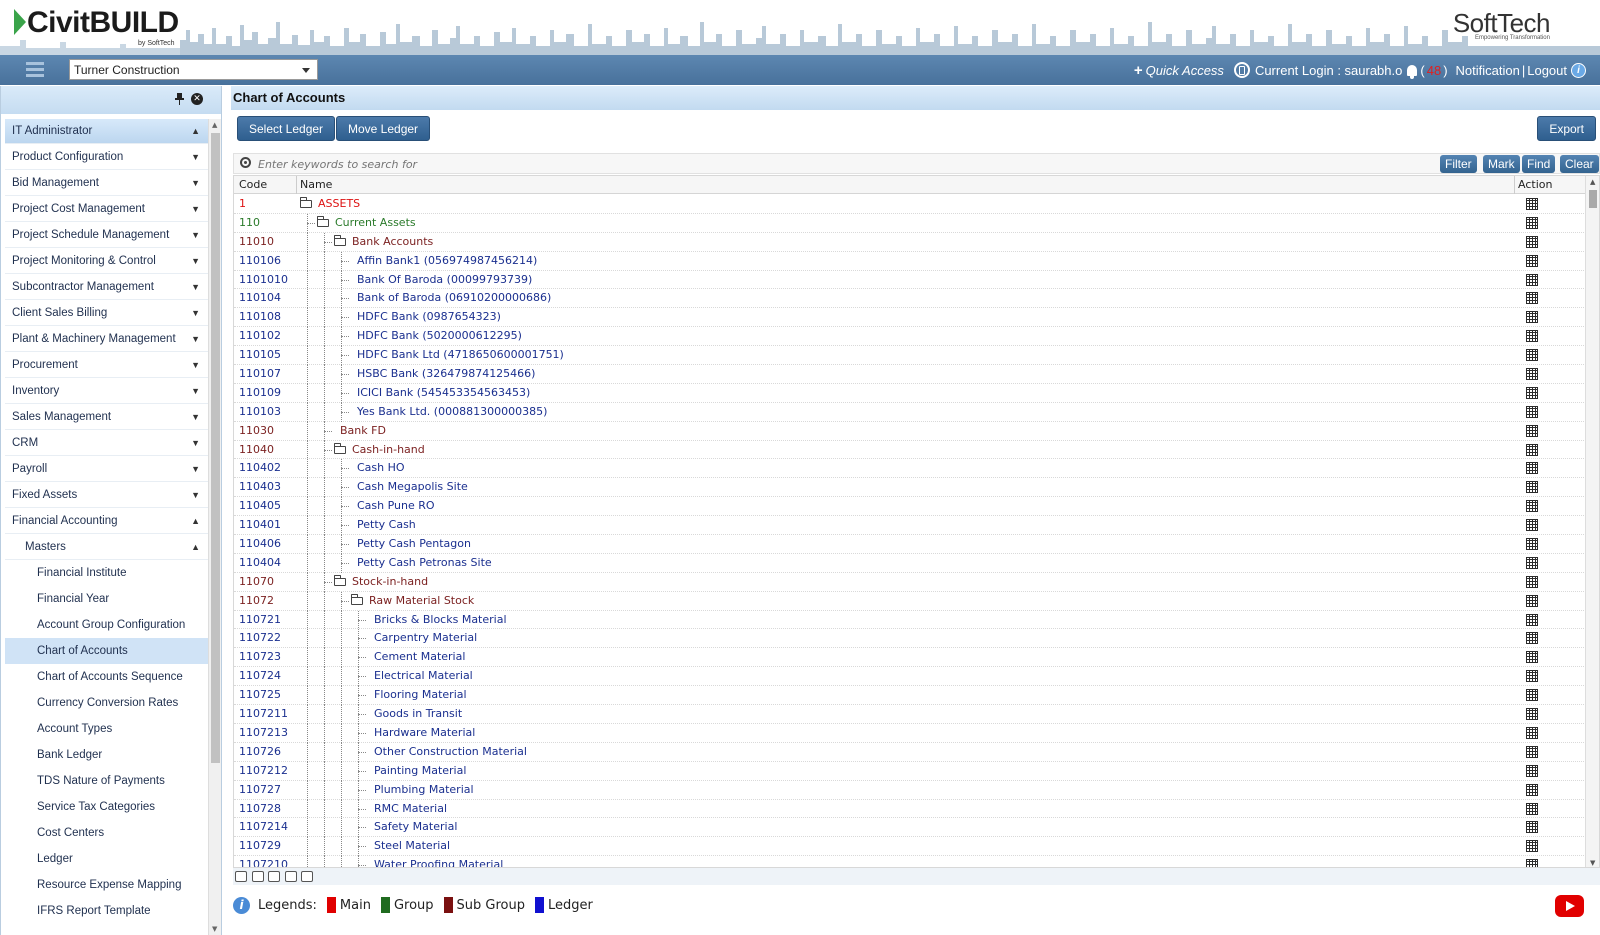 The width and height of the screenshot is (1600, 935). What do you see at coordinates (910, 469) in the screenshot?
I see `table-row: 110402 Cash HO` at bounding box center [910, 469].